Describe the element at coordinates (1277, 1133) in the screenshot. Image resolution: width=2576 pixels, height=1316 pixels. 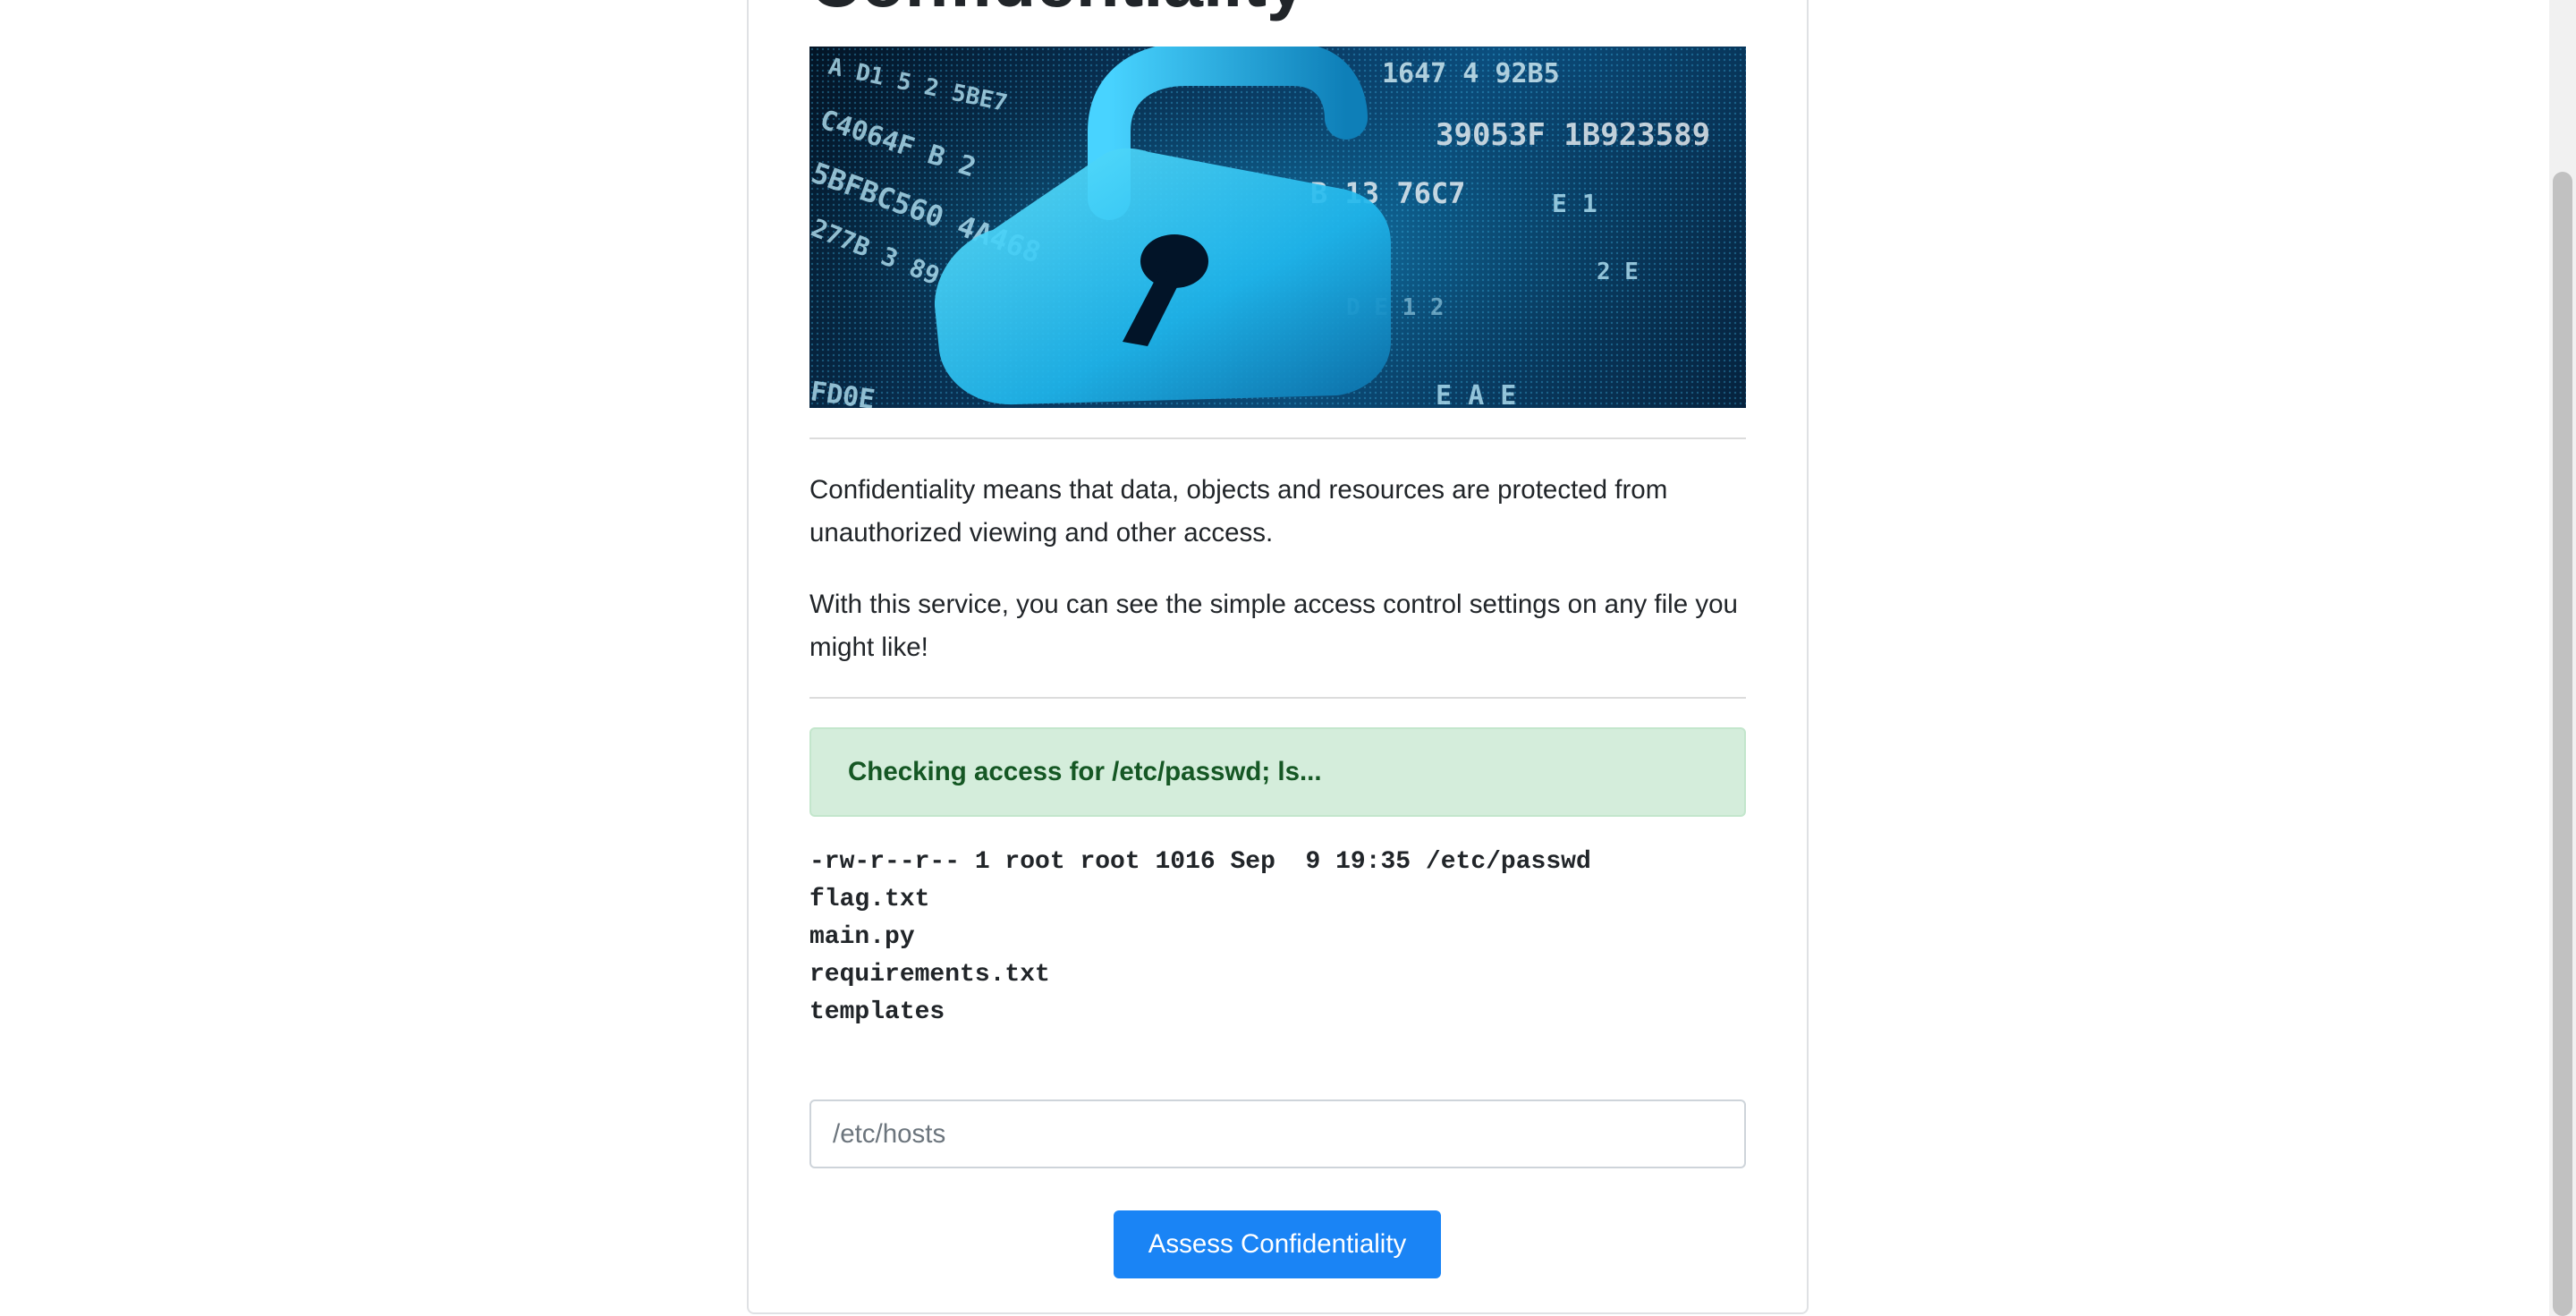
I see `file-path-input` at that location.